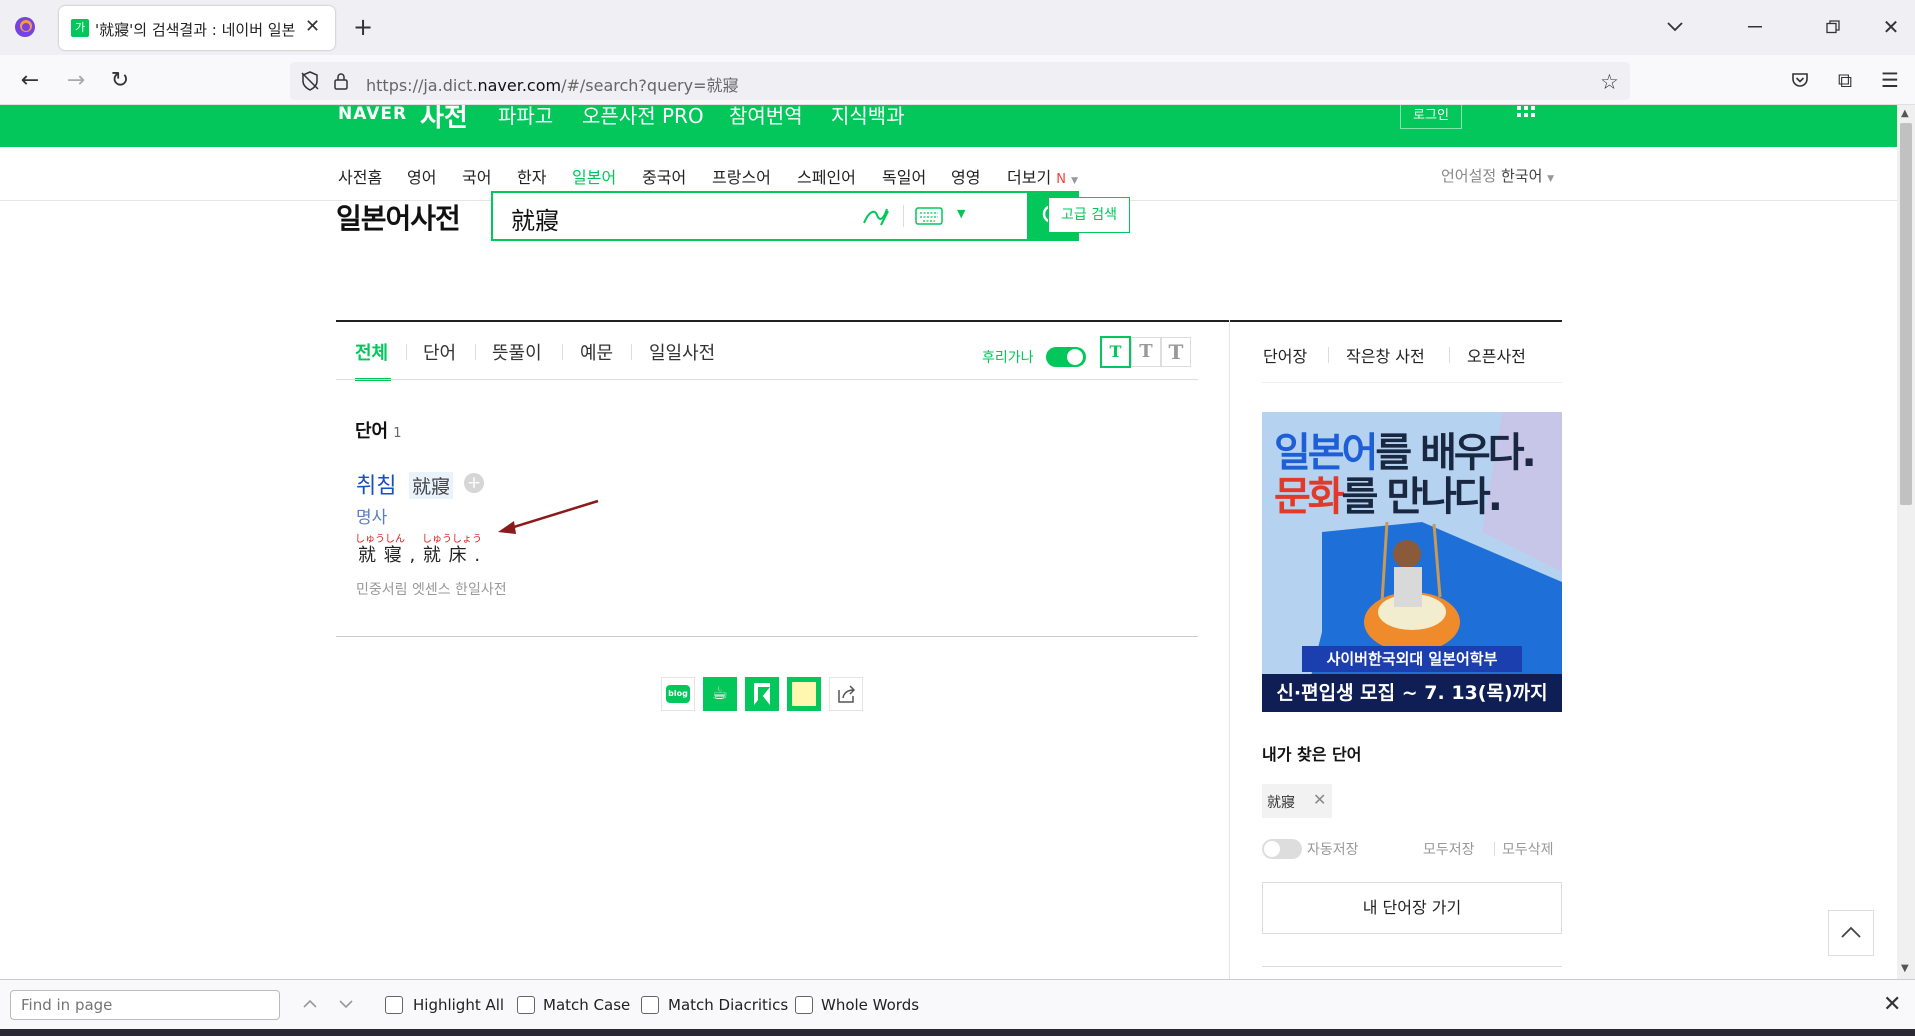 This screenshot has width=1915, height=1036. Describe the element at coordinates (376, 484) in the screenshot. I see `entry-word: 취침` at that location.